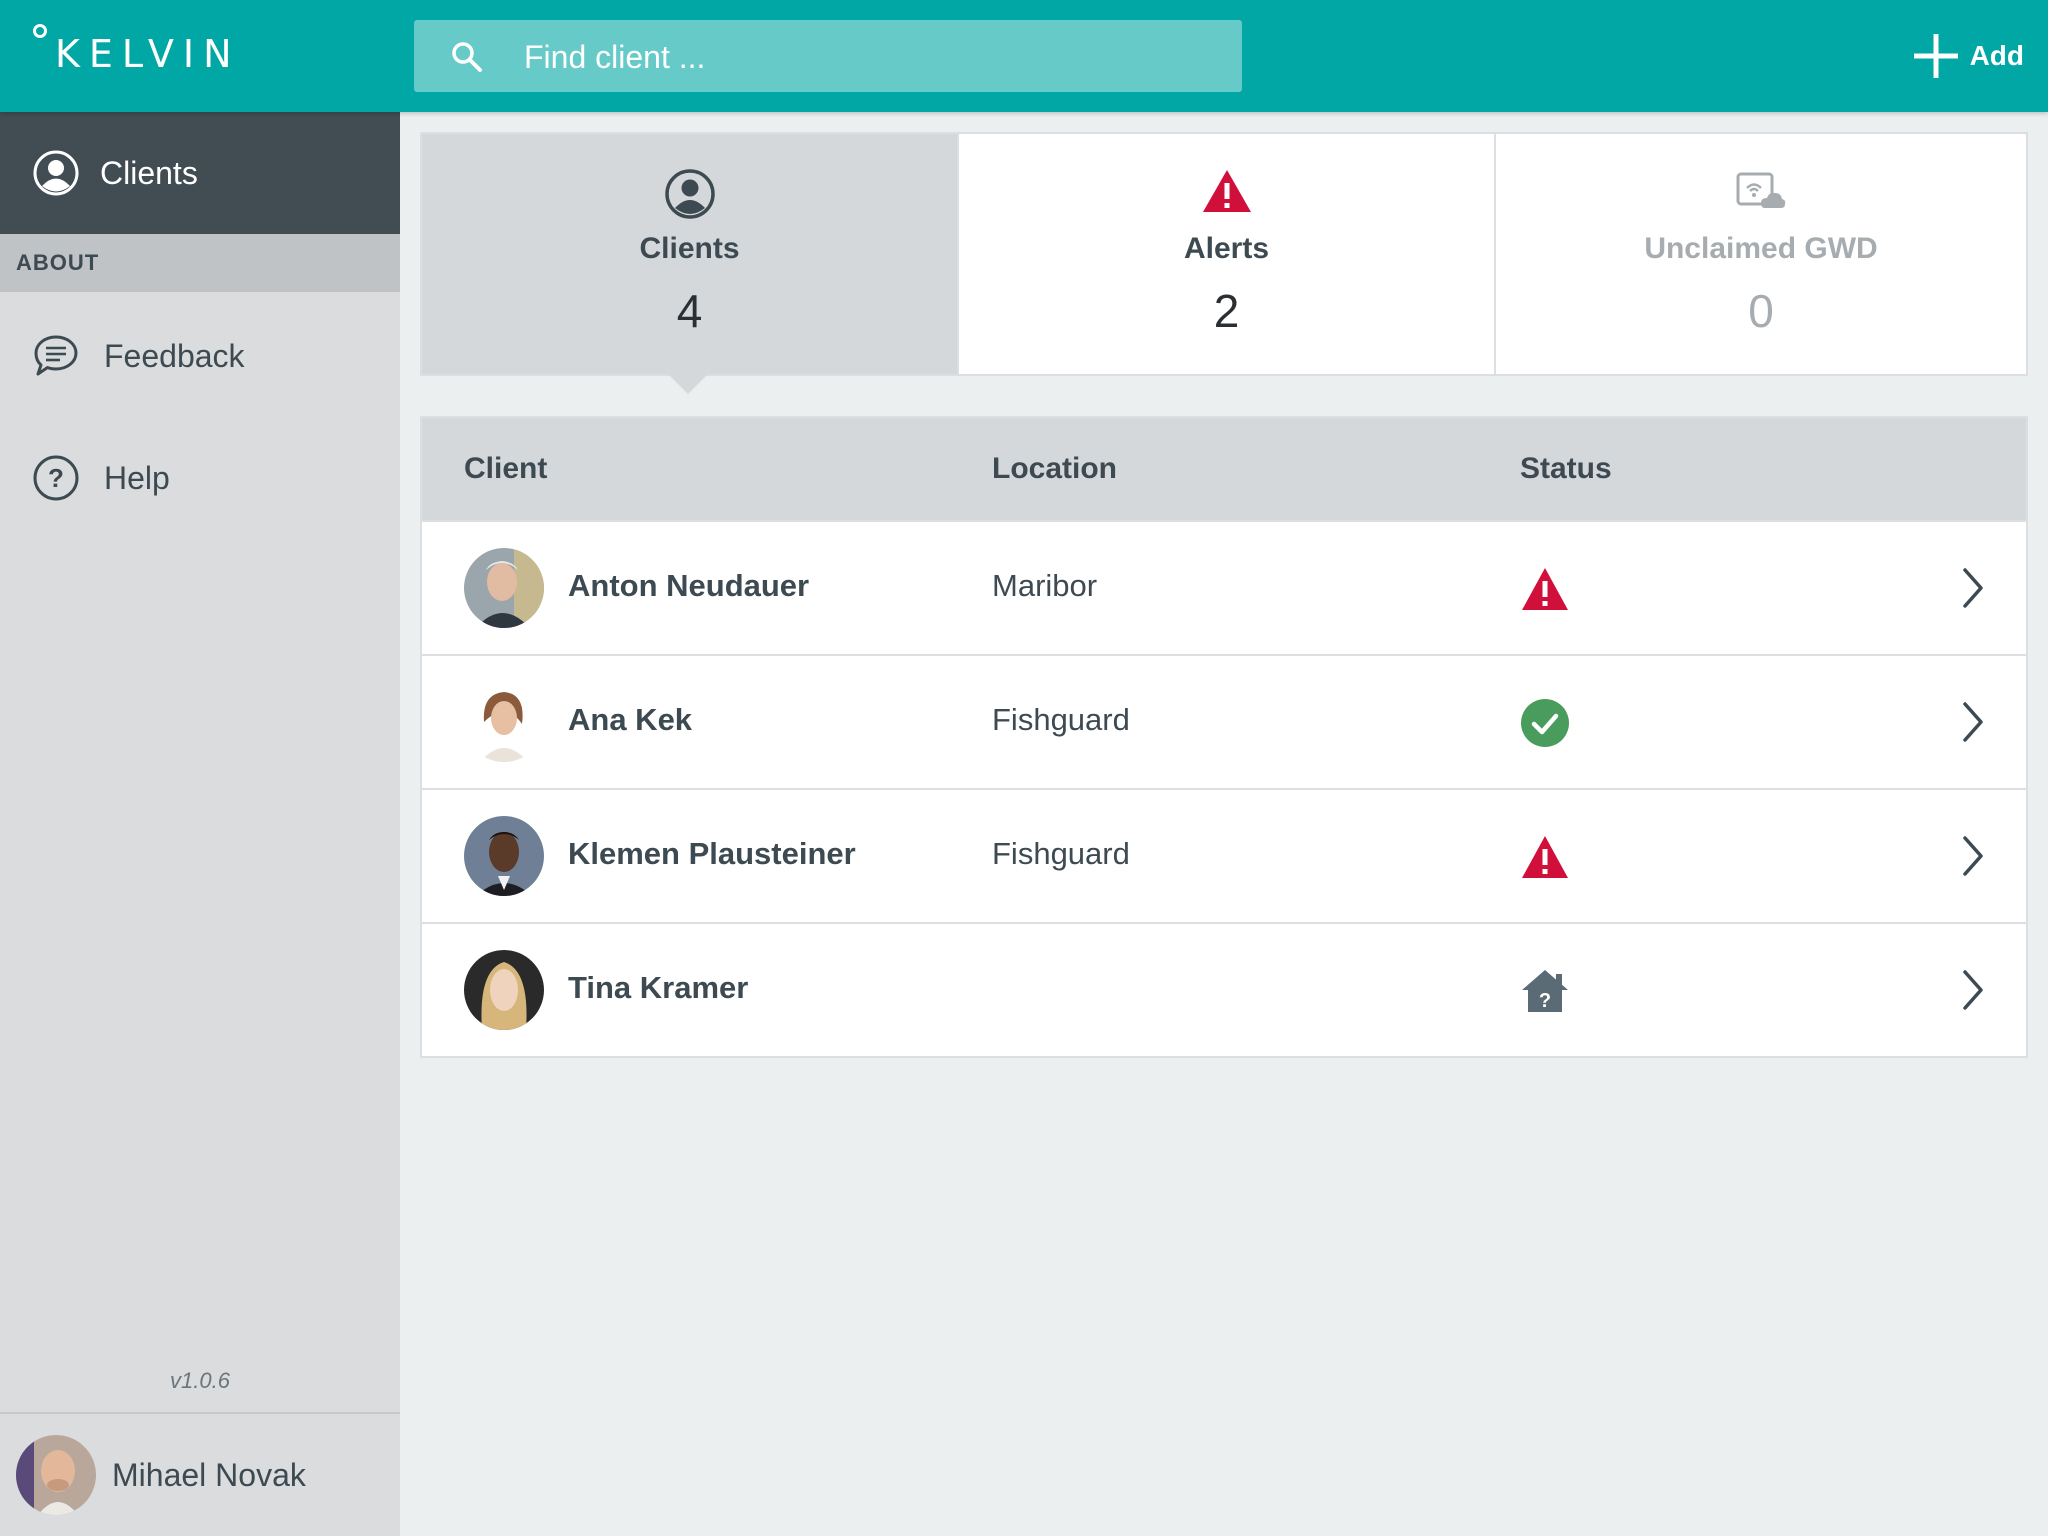  What do you see at coordinates (689, 585) in the screenshot?
I see `client-name: Anton Neudauer` at bounding box center [689, 585].